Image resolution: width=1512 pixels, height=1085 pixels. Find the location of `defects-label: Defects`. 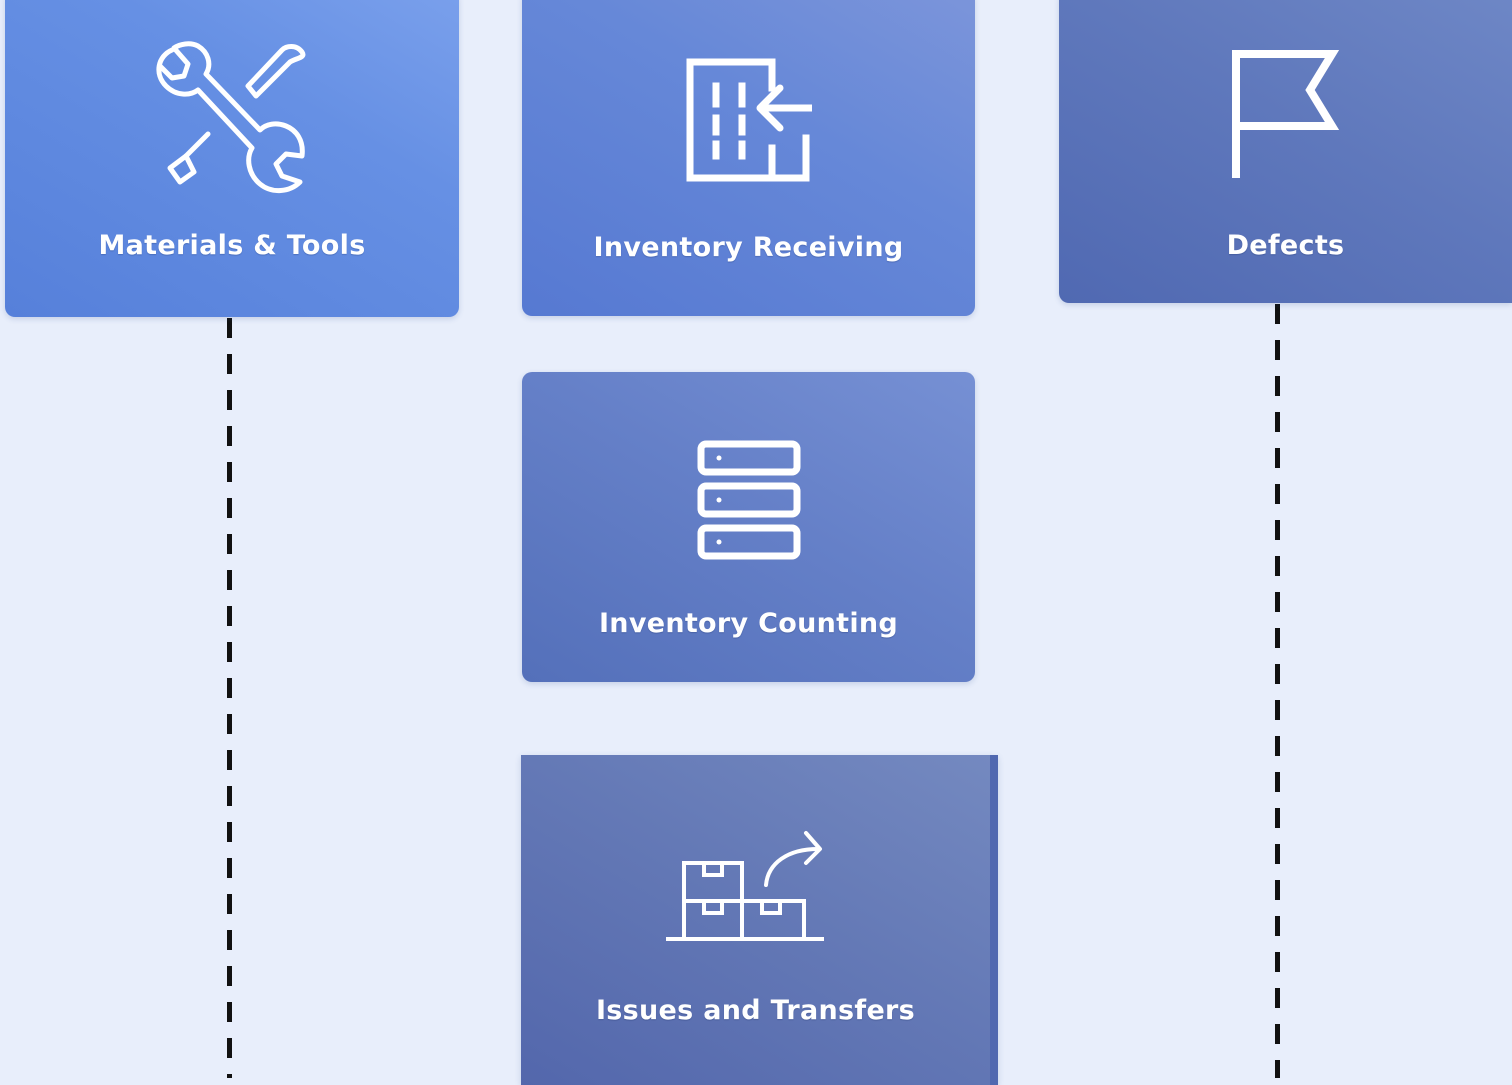

defects-label: Defects is located at coordinates (1285, 245).